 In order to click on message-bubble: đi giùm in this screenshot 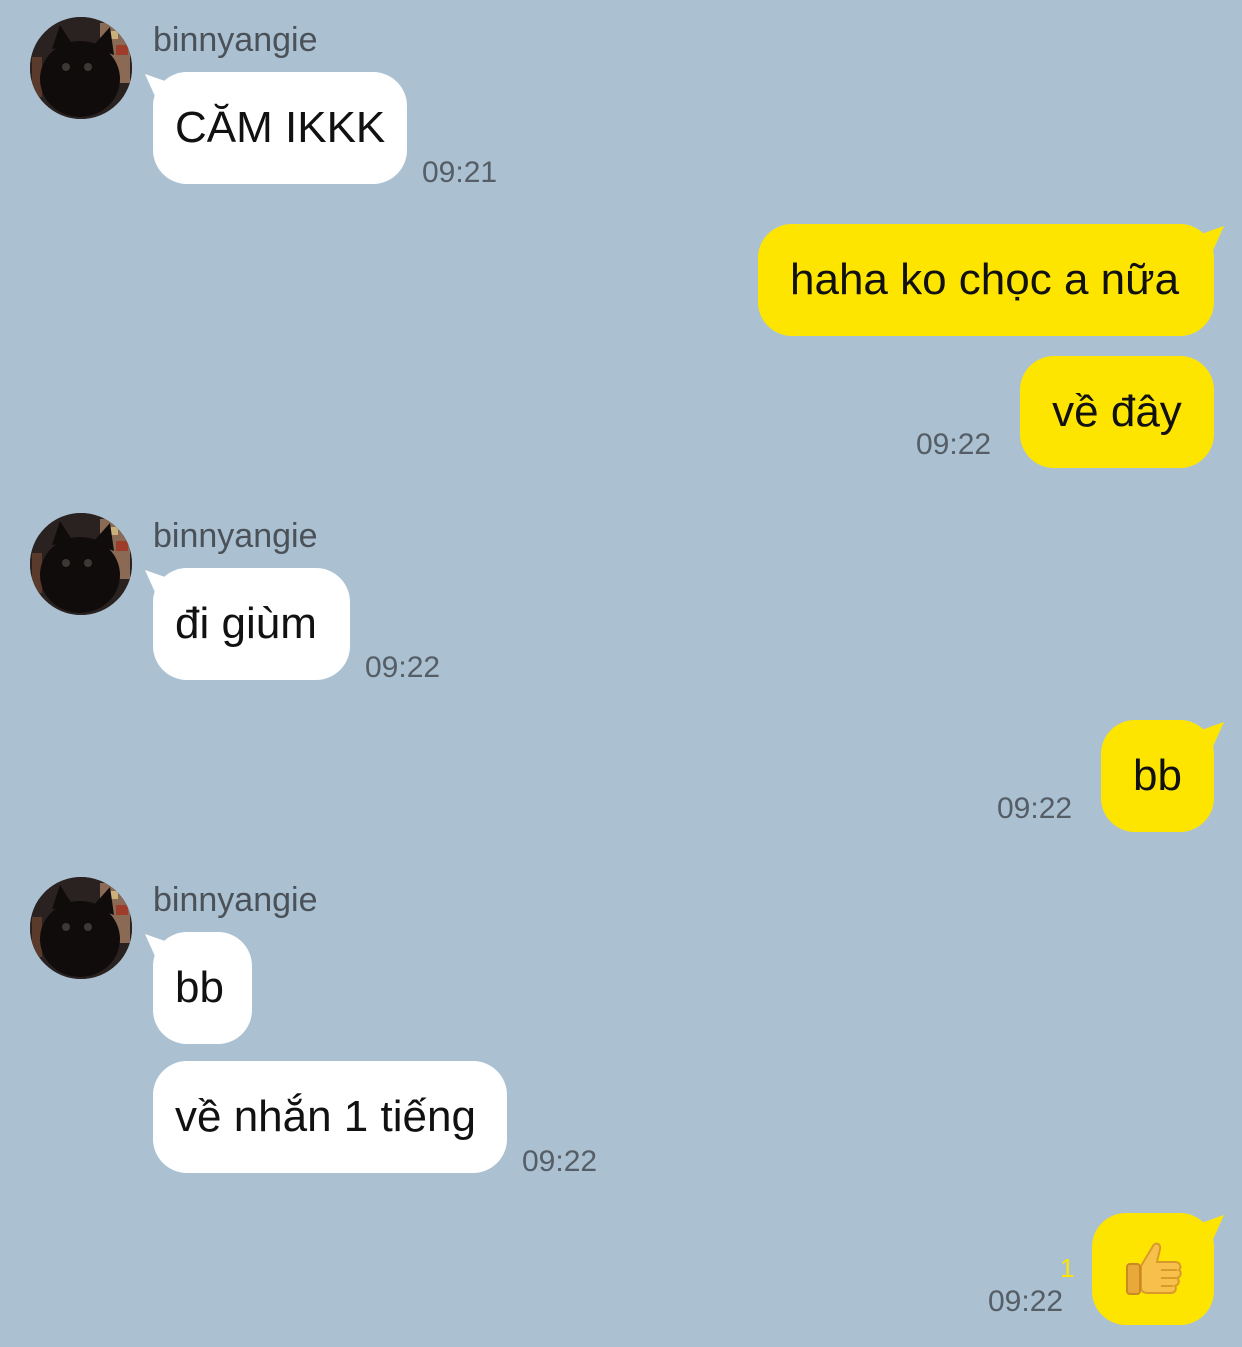, I will do `click(251, 624)`.